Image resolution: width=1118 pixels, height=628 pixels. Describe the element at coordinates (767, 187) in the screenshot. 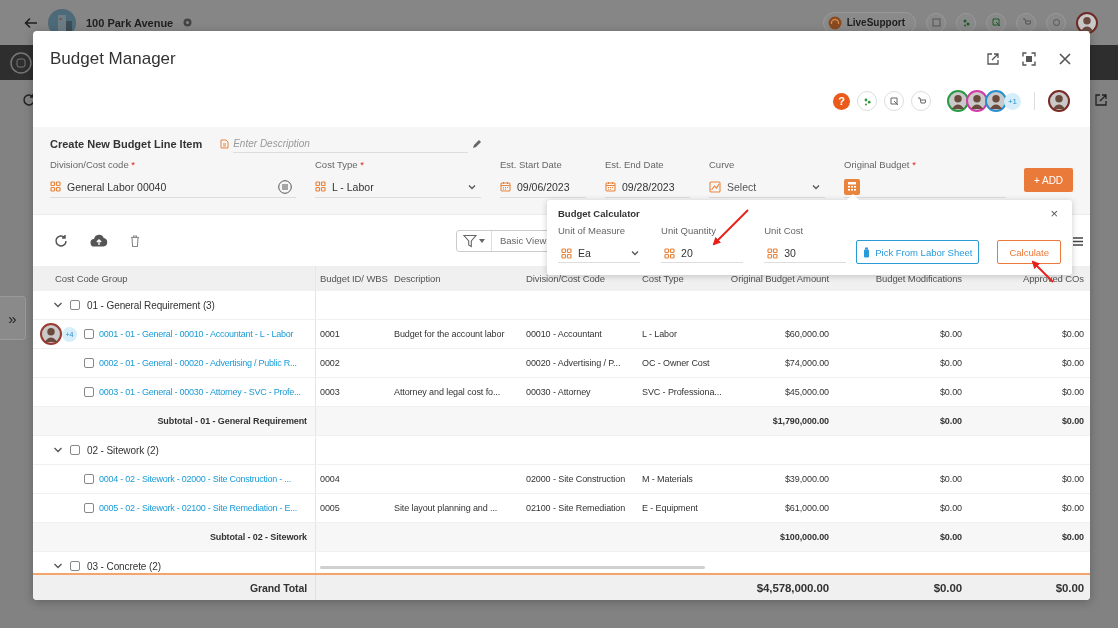

I see `curve-field: Select` at that location.